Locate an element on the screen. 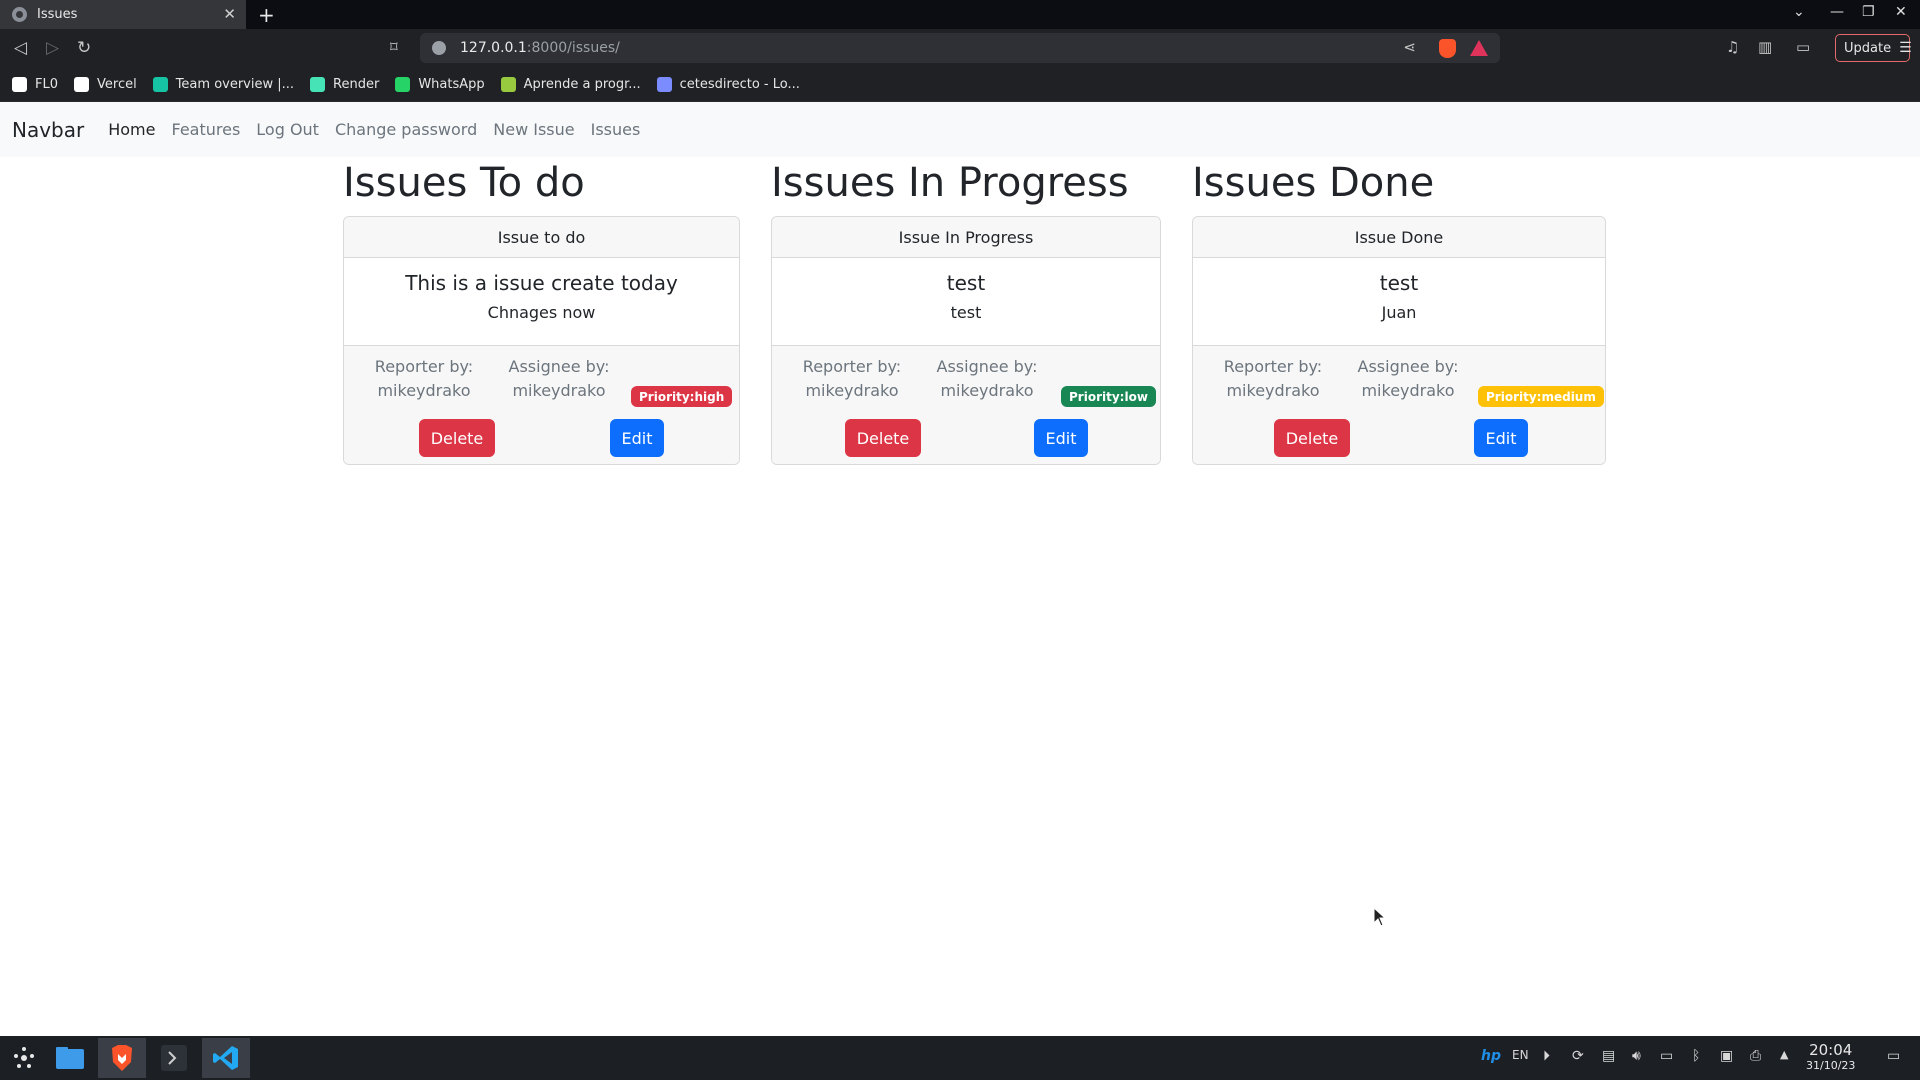  wallet-icon: ▭ is located at coordinates (1803, 47).